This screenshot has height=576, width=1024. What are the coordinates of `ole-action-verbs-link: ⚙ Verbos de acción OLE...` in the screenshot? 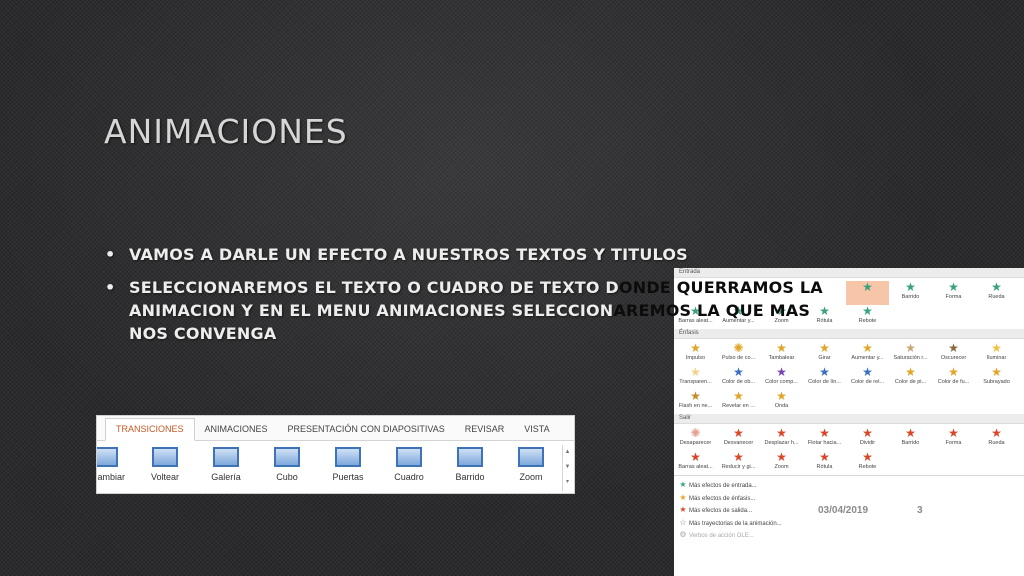 It's located at (850, 535).